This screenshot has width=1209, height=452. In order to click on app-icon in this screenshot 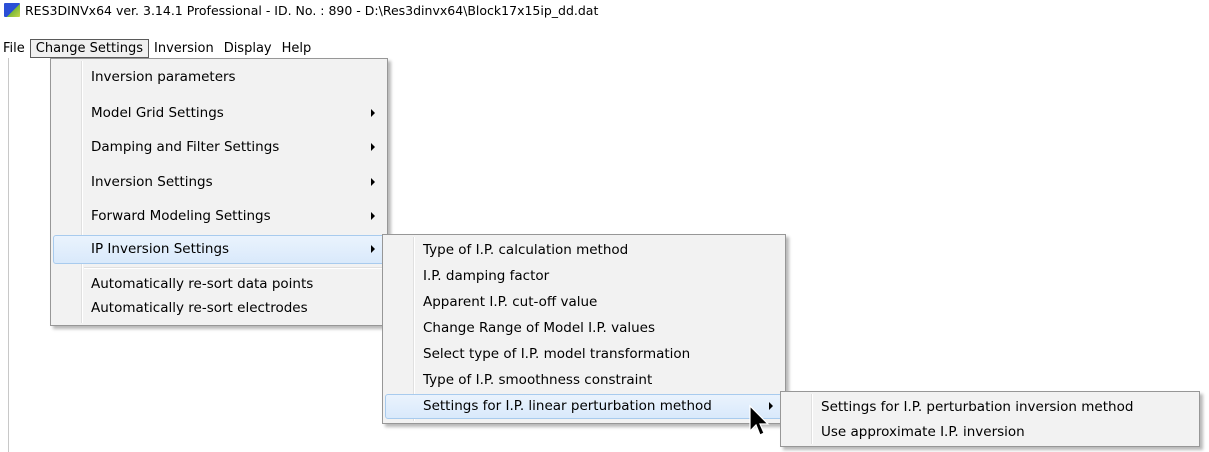, I will do `click(12, 10)`.